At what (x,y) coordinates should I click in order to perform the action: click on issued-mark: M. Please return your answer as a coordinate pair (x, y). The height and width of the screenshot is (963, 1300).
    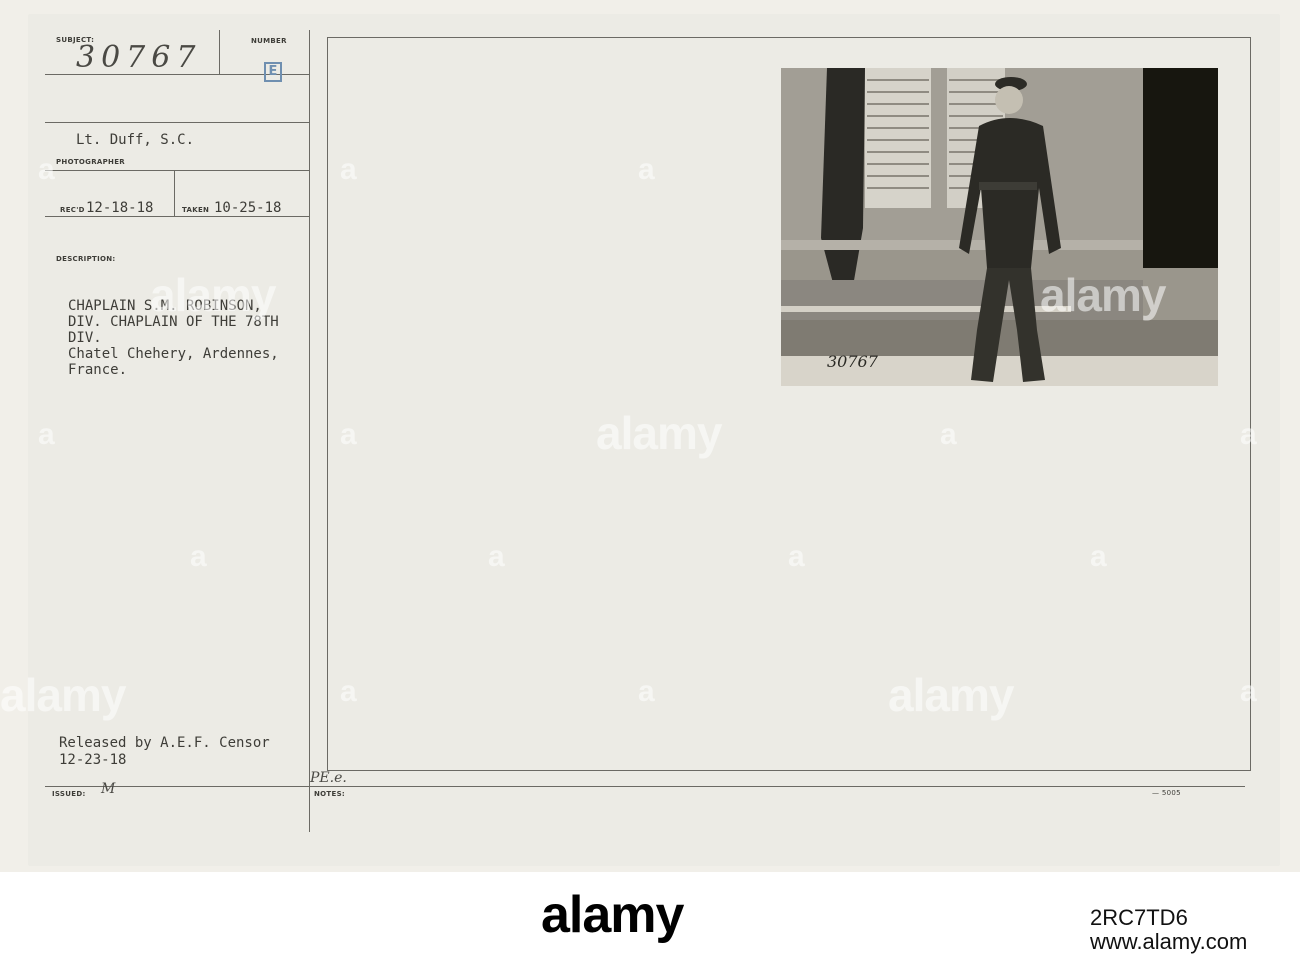
    Looking at the image, I should click on (108, 789).